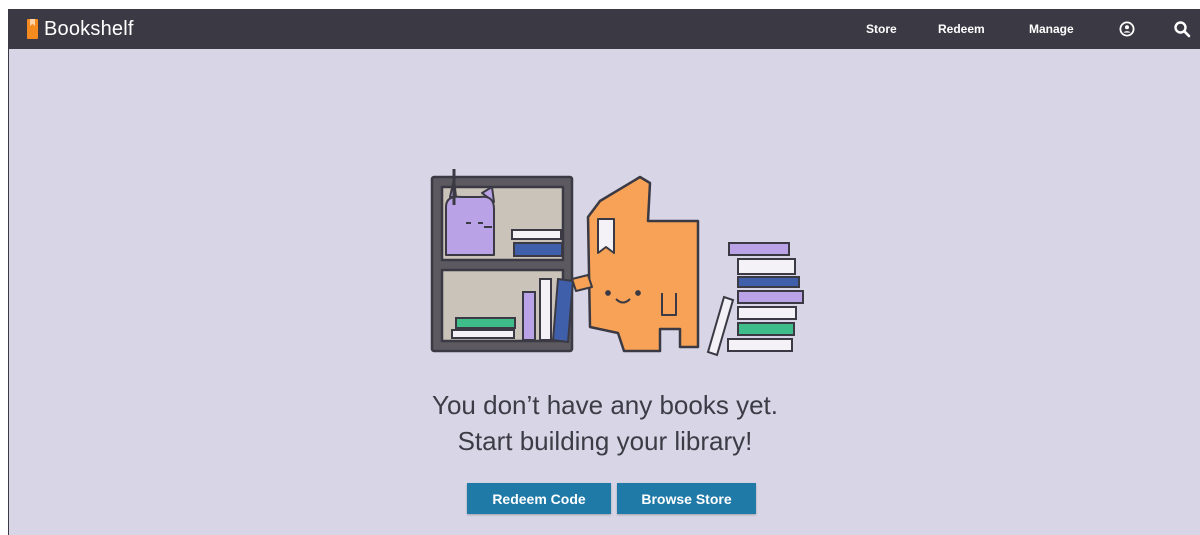  What do you see at coordinates (1127, 29) in the screenshot?
I see `account-icon` at bounding box center [1127, 29].